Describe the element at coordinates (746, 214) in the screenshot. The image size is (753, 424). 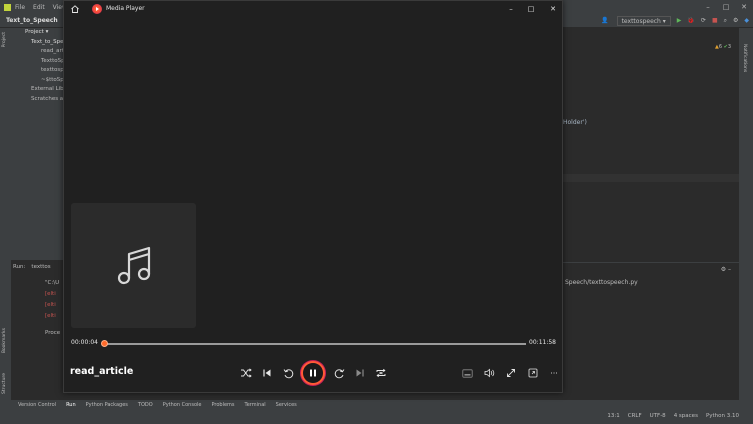
I see `right-tool-strip: Notifications` at that location.